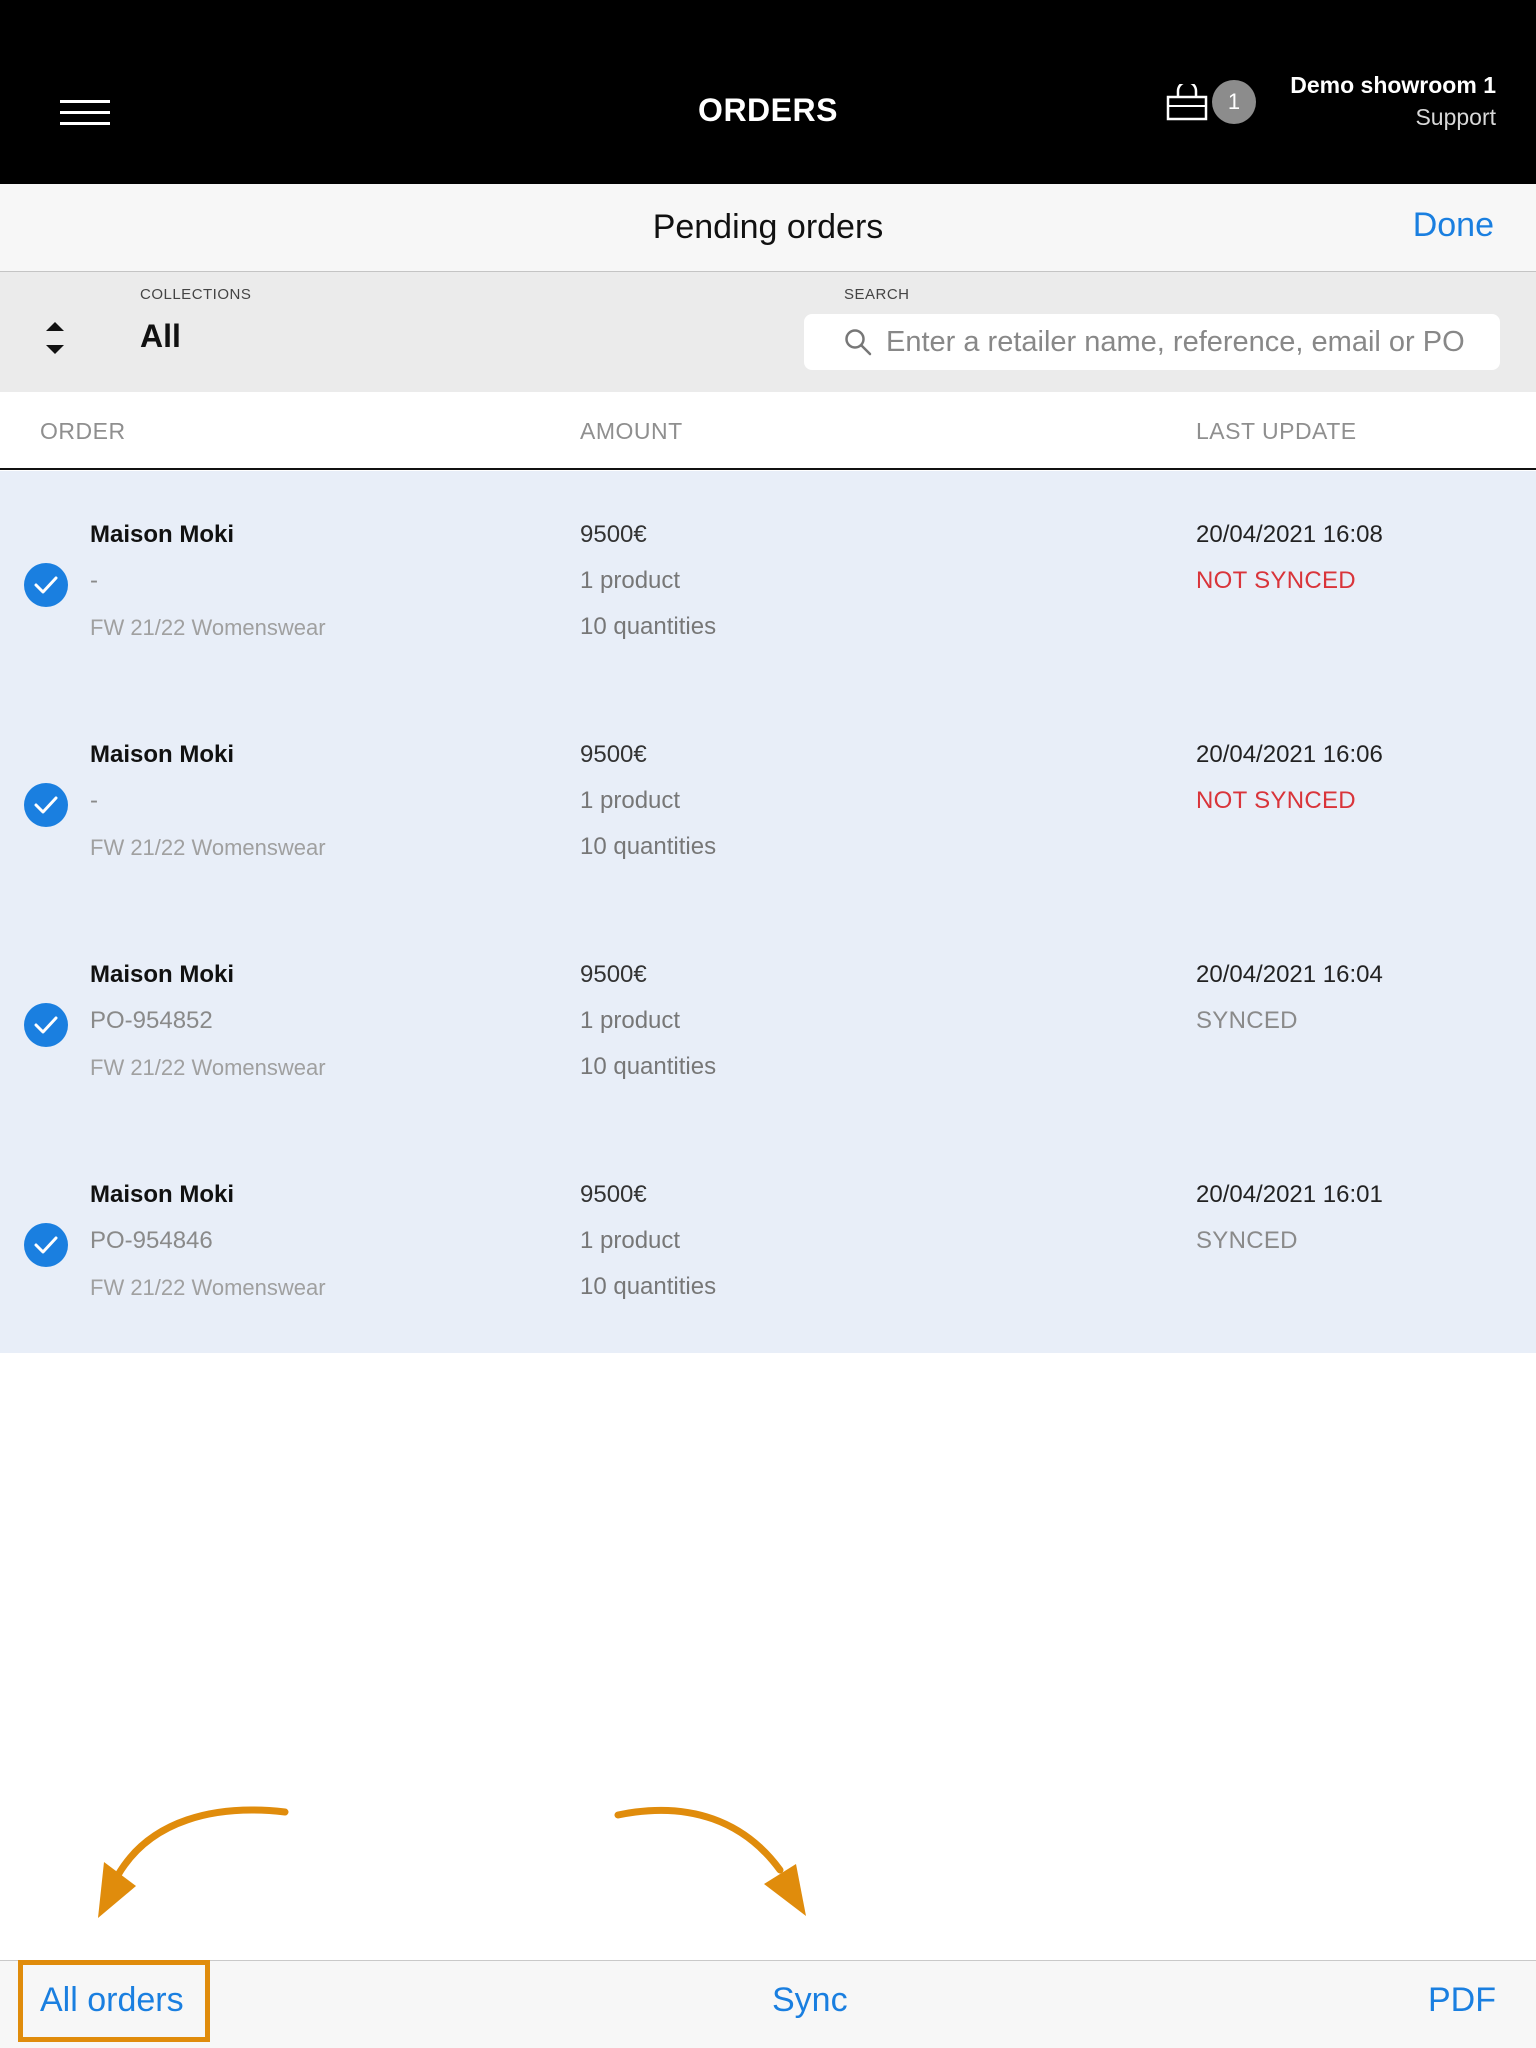  I want to click on collections-select: All, so click(160, 336).